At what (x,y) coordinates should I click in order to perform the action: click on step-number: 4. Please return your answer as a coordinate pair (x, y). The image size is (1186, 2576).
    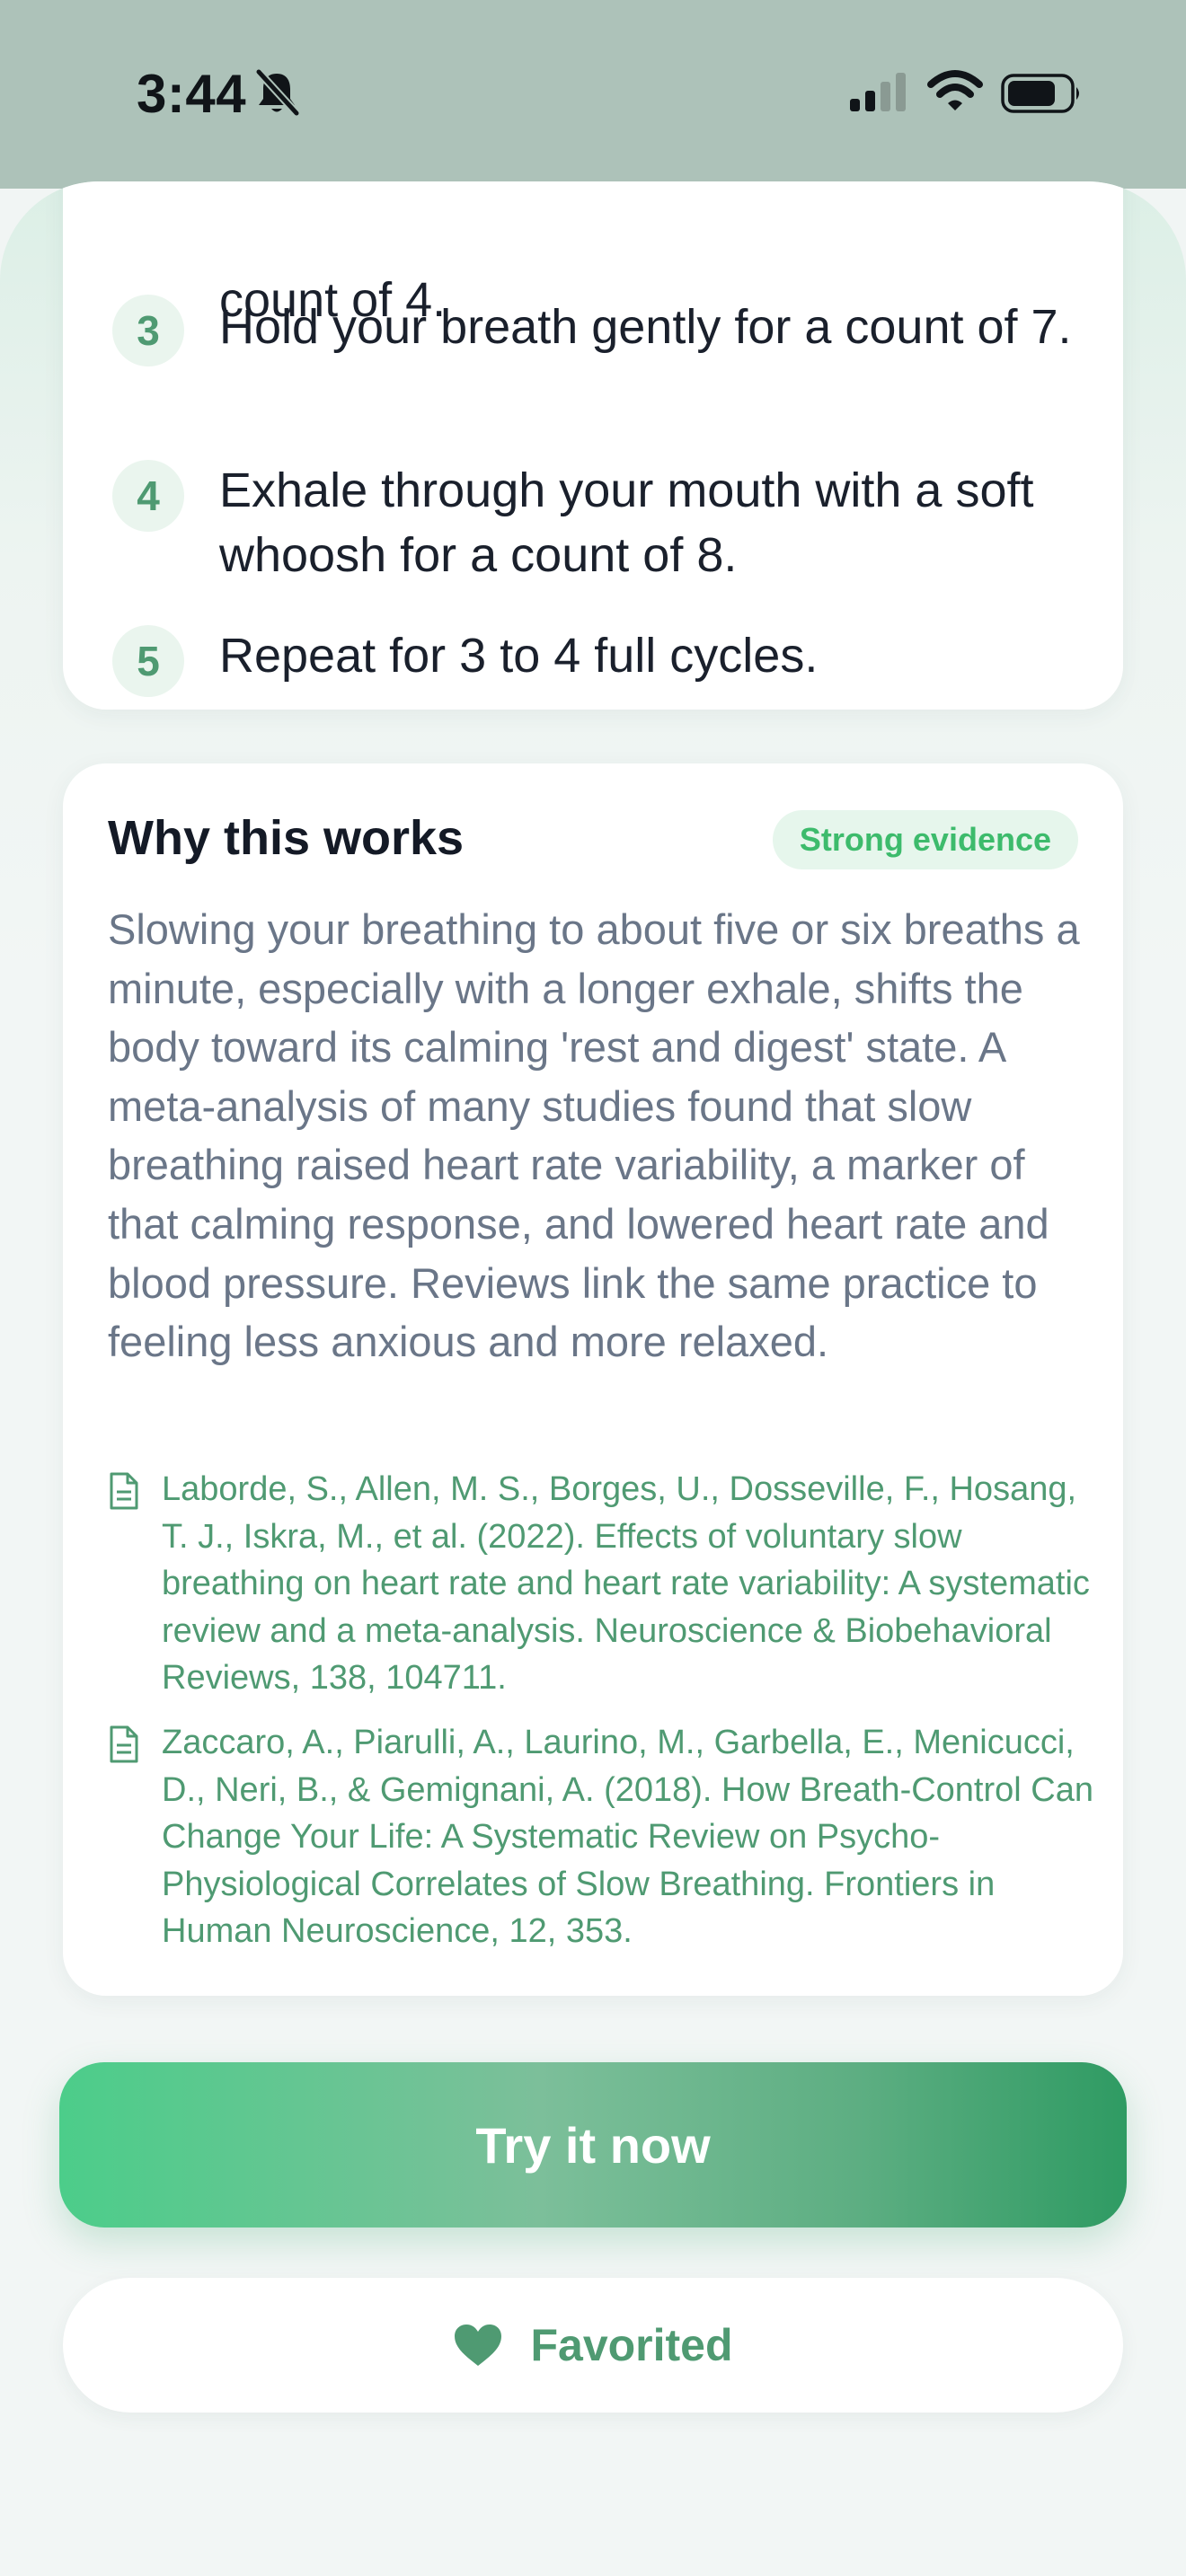
    Looking at the image, I should click on (148, 496).